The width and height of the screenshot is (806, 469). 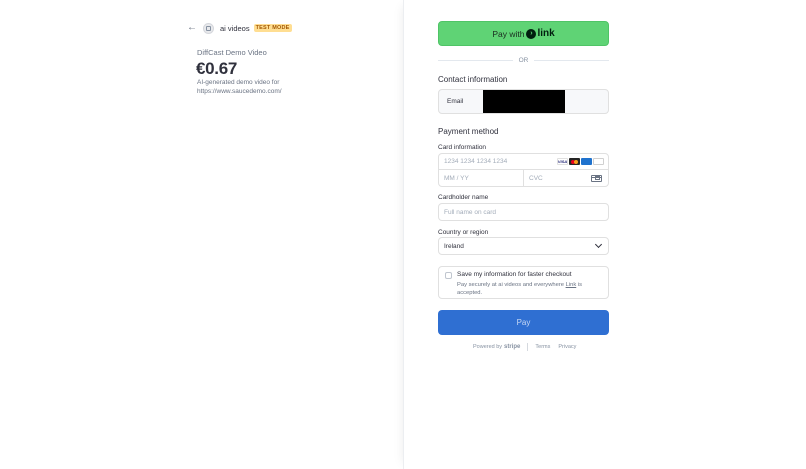 I want to click on expiry-input: MM / YY, so click(x=481, y=178).